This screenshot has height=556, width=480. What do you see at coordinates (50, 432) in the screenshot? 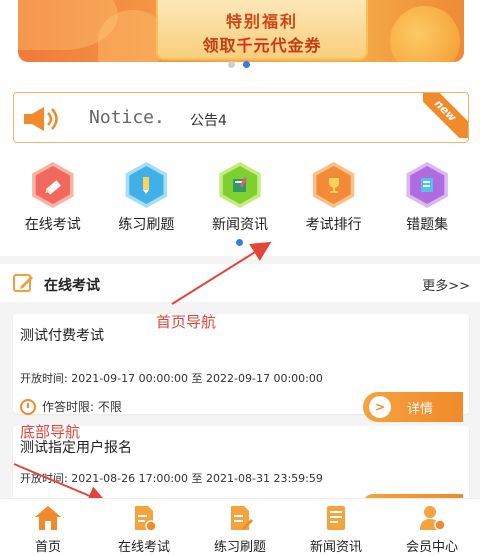
I see `annotation-bottom-nav: 底部导航` at bounding box center [50, 432].